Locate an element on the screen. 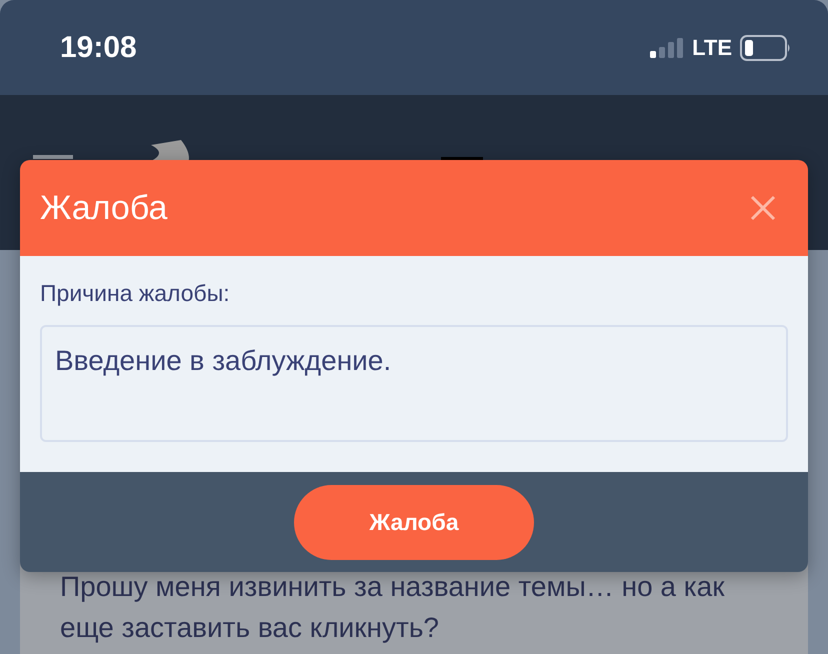 This screenshot has height=654, width=828. field-label: Причина жалобы: is located at coordinates (135, 293).